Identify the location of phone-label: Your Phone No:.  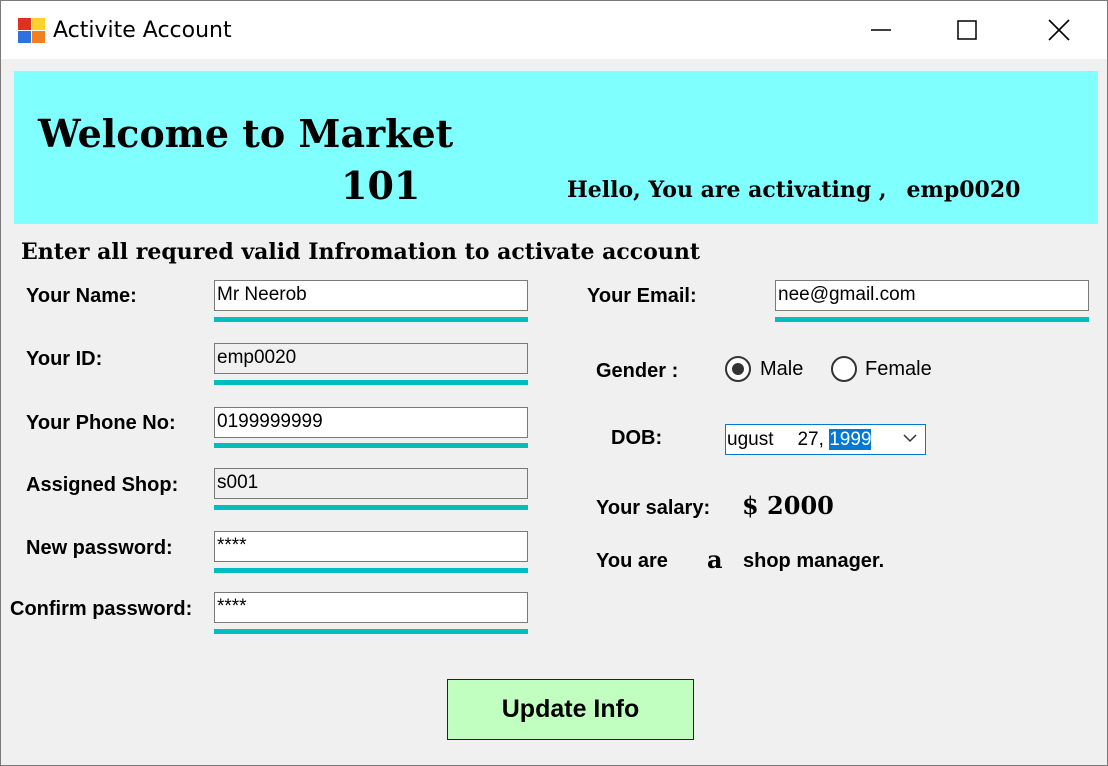
(101, 423).